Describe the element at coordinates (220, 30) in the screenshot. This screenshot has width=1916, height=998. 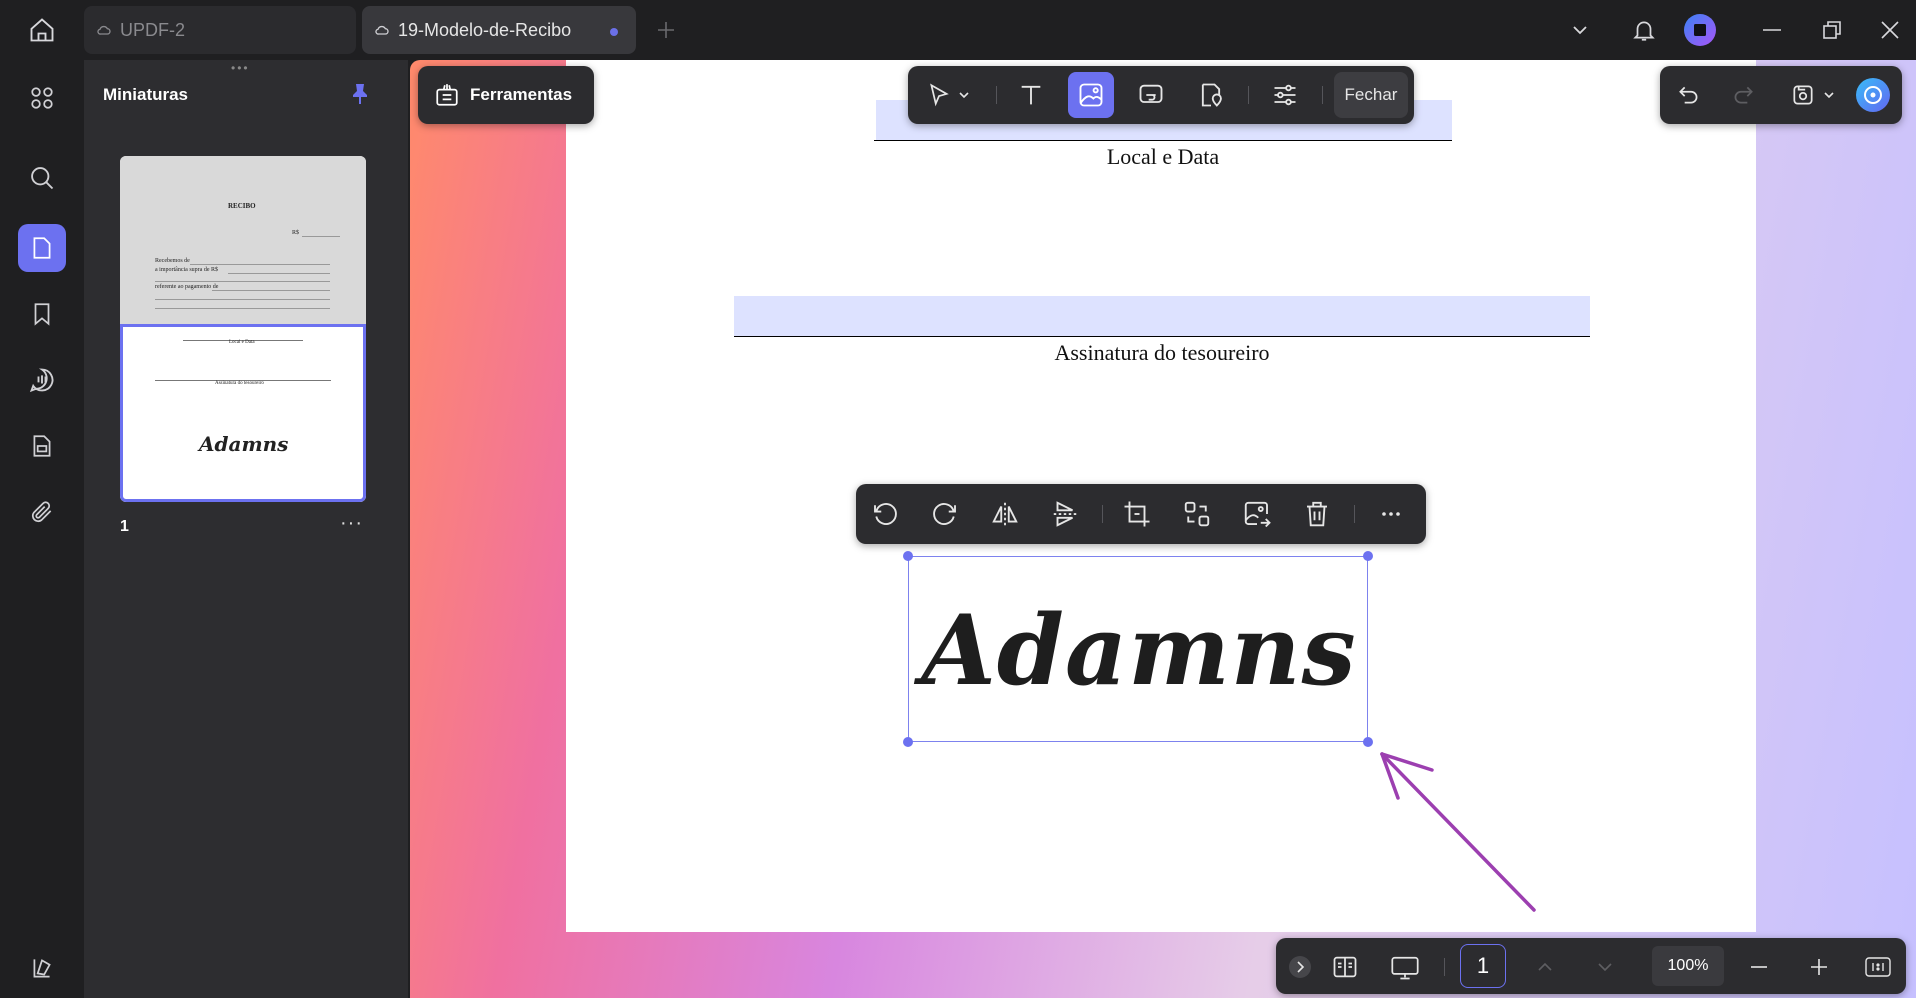
I see `tab-updf-2: UPDF-2` at that location.